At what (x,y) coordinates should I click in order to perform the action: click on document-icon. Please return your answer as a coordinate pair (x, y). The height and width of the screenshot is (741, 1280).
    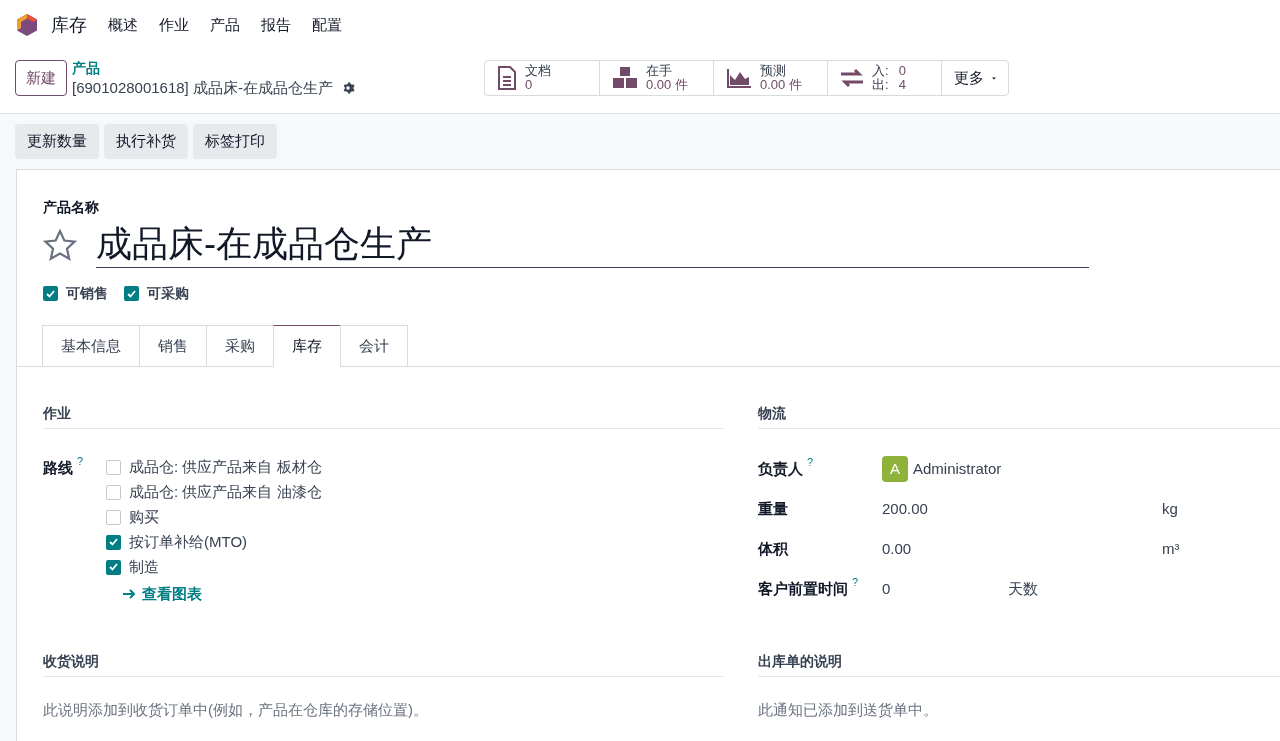
    Looking at the image, I should click on (507, 78).